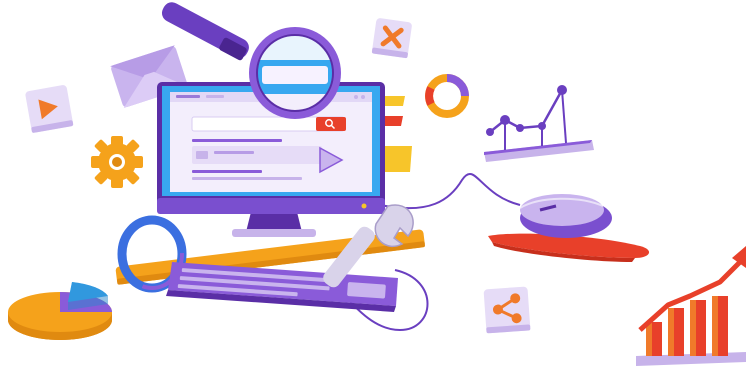 The image size is (746, 366). Describe the element at coordinates (49, 109) in the screenshot. I see `play-card-icon` at that location.